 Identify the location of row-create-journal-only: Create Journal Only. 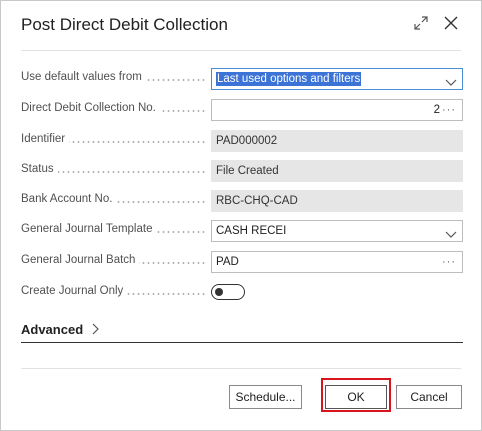
(242, 293).